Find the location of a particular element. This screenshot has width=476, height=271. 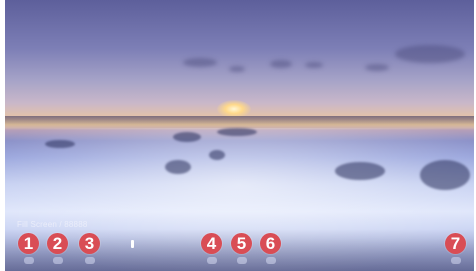

play-pause-icon is located at coordinates (90, 260).